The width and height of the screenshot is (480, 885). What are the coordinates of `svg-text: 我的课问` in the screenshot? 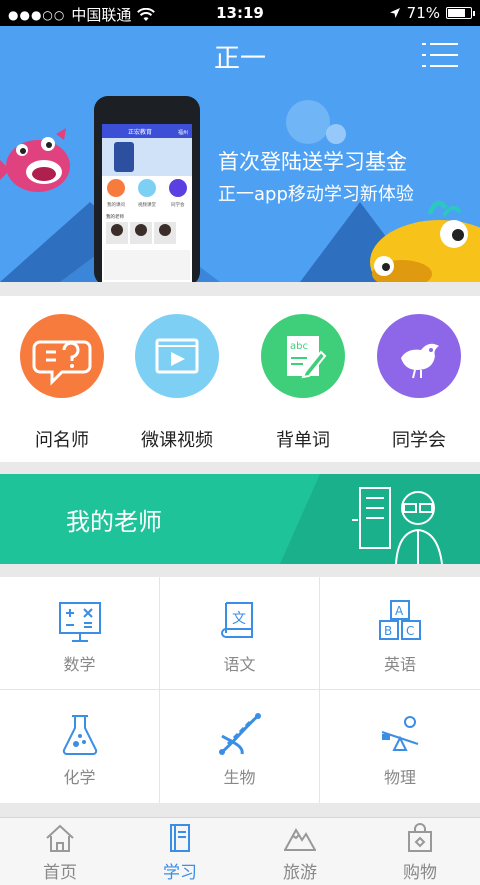 It's located at (116, 204).